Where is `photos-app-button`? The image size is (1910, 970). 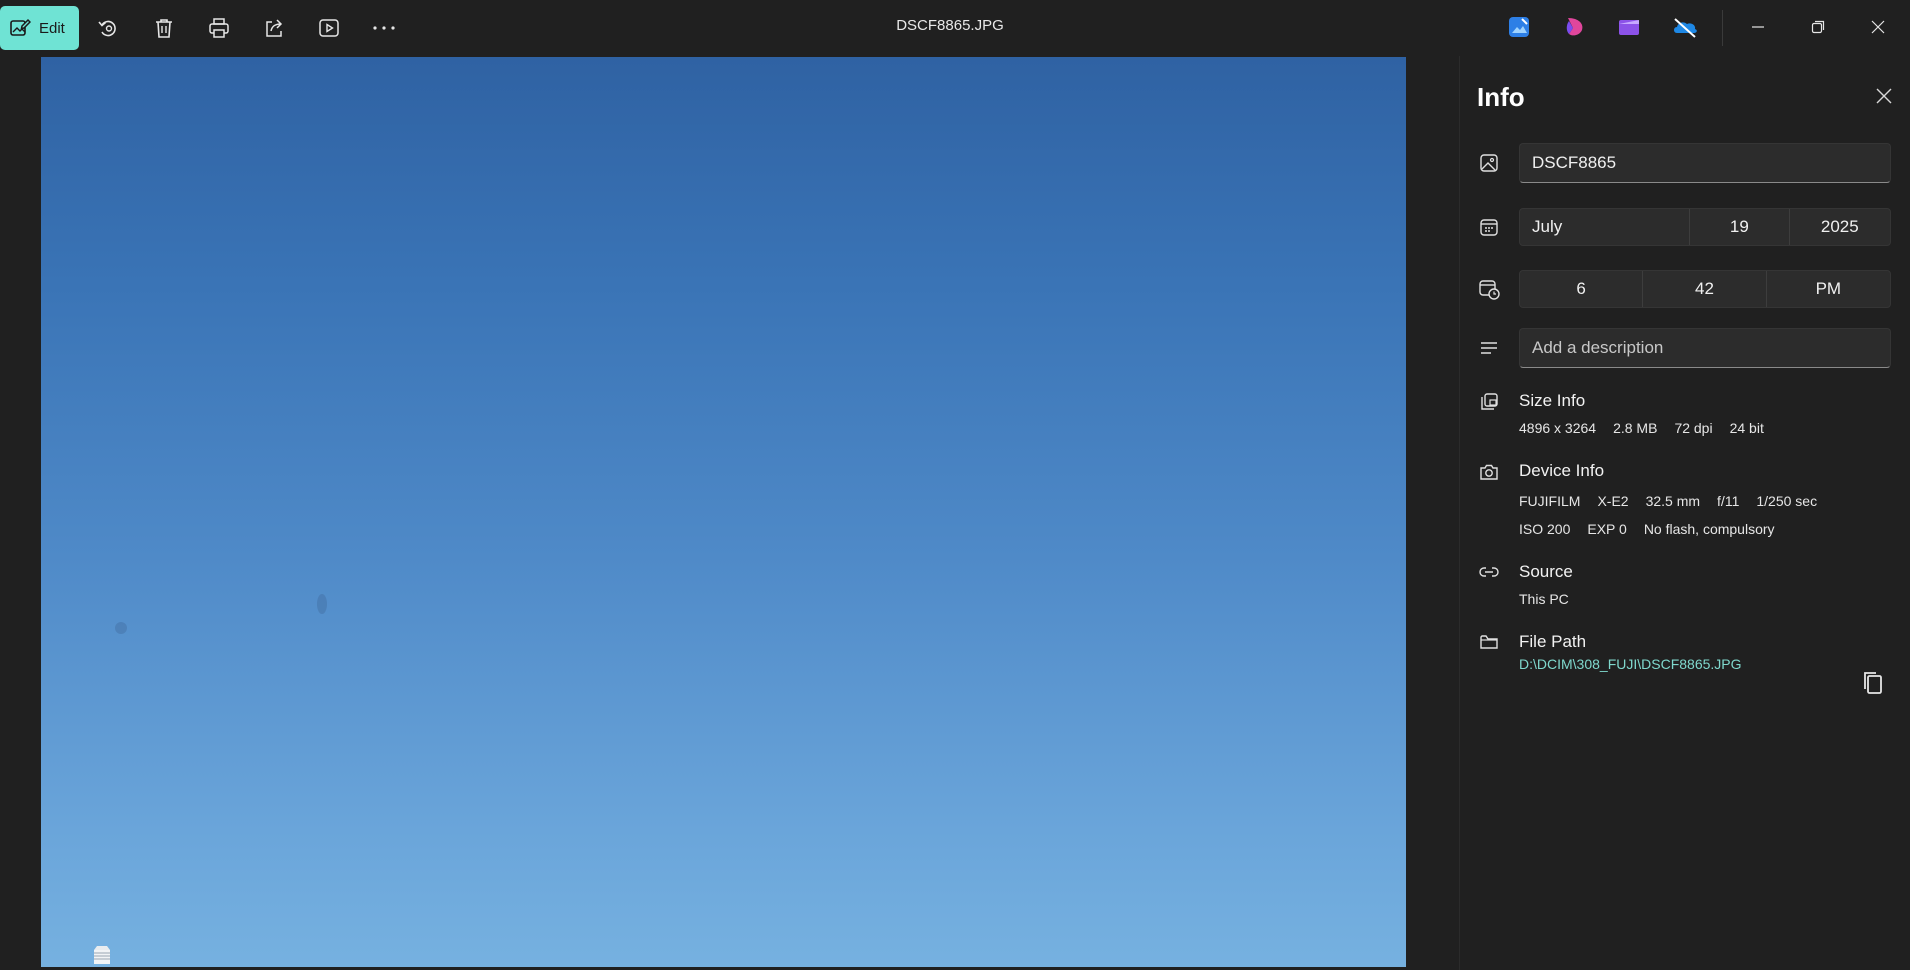 photos-app-button is located at coordinates (1519, 27).